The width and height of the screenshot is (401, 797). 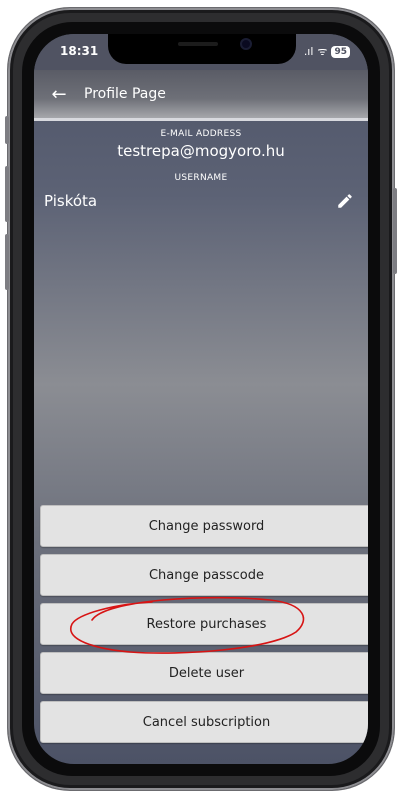 What do you see at coordinates (204, 673) in the screenshot?
I see `delete-user-button: Delete user` at bounding box center [204, 673].